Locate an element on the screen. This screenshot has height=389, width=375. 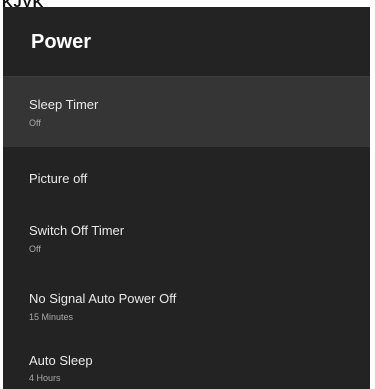
panel-title: Power is located at coordinates (61, 42).